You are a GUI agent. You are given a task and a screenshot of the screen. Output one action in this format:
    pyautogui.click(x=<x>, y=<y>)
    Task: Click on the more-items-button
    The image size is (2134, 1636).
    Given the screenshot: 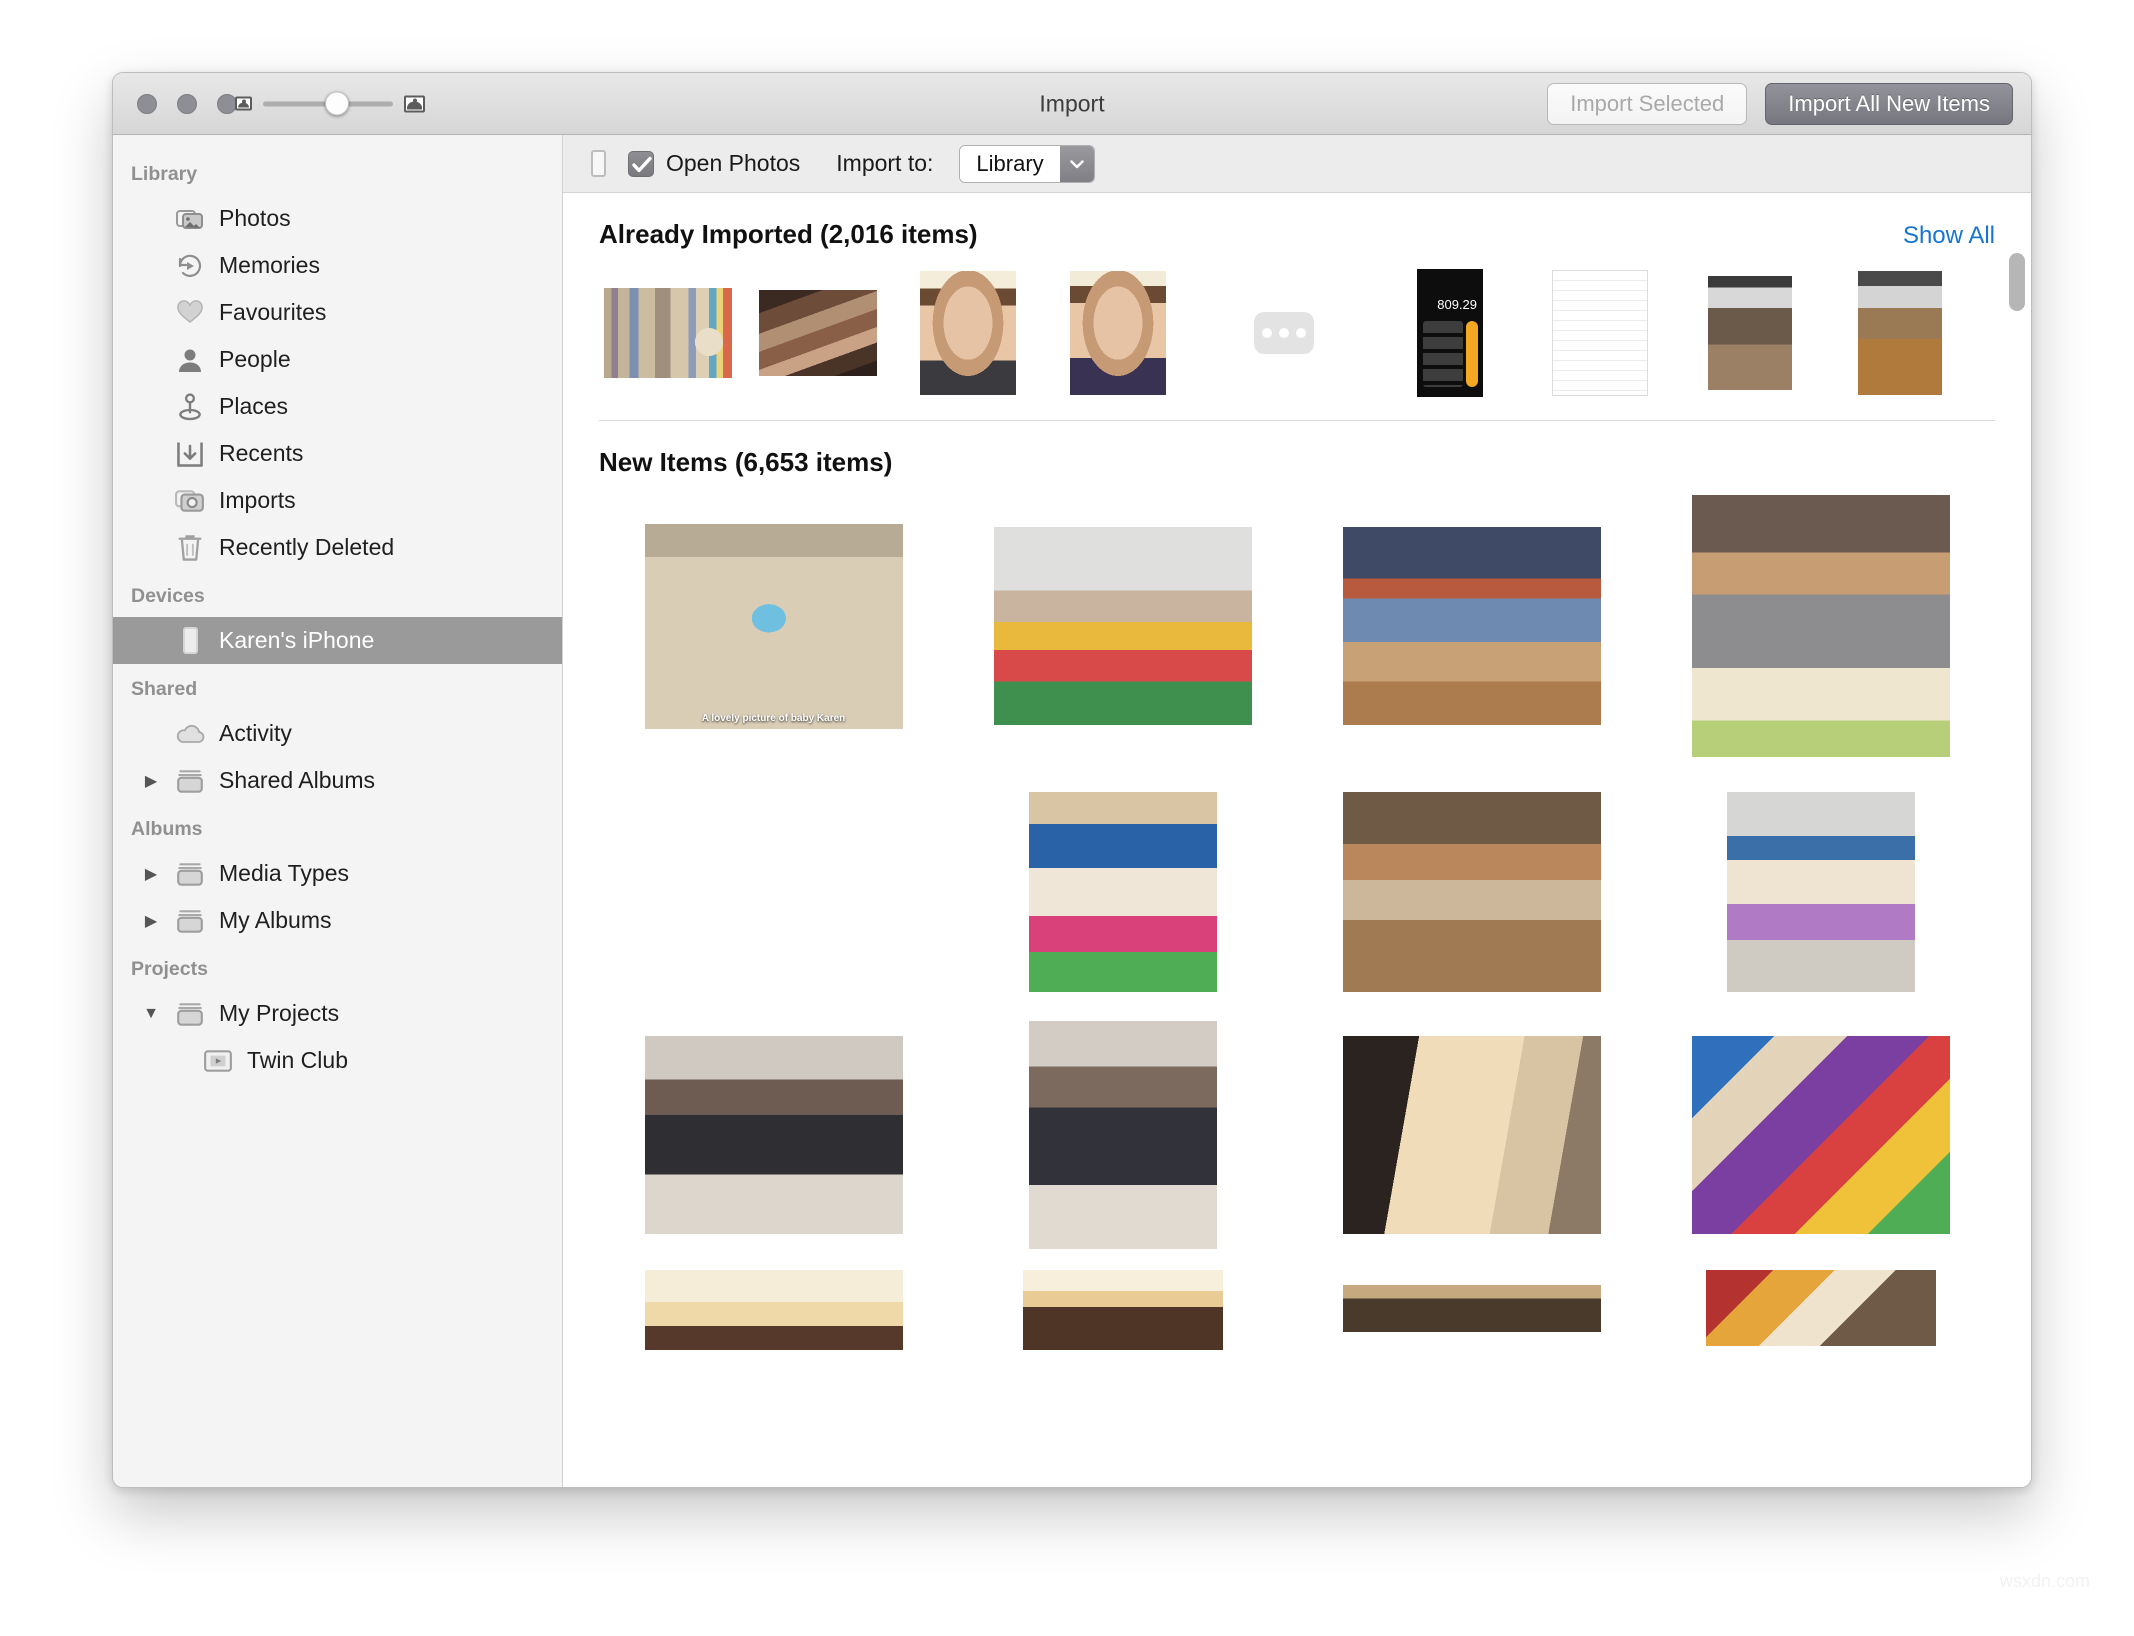 What is the action you would take?
    pyautogui.click(x=1284, y=333)
    